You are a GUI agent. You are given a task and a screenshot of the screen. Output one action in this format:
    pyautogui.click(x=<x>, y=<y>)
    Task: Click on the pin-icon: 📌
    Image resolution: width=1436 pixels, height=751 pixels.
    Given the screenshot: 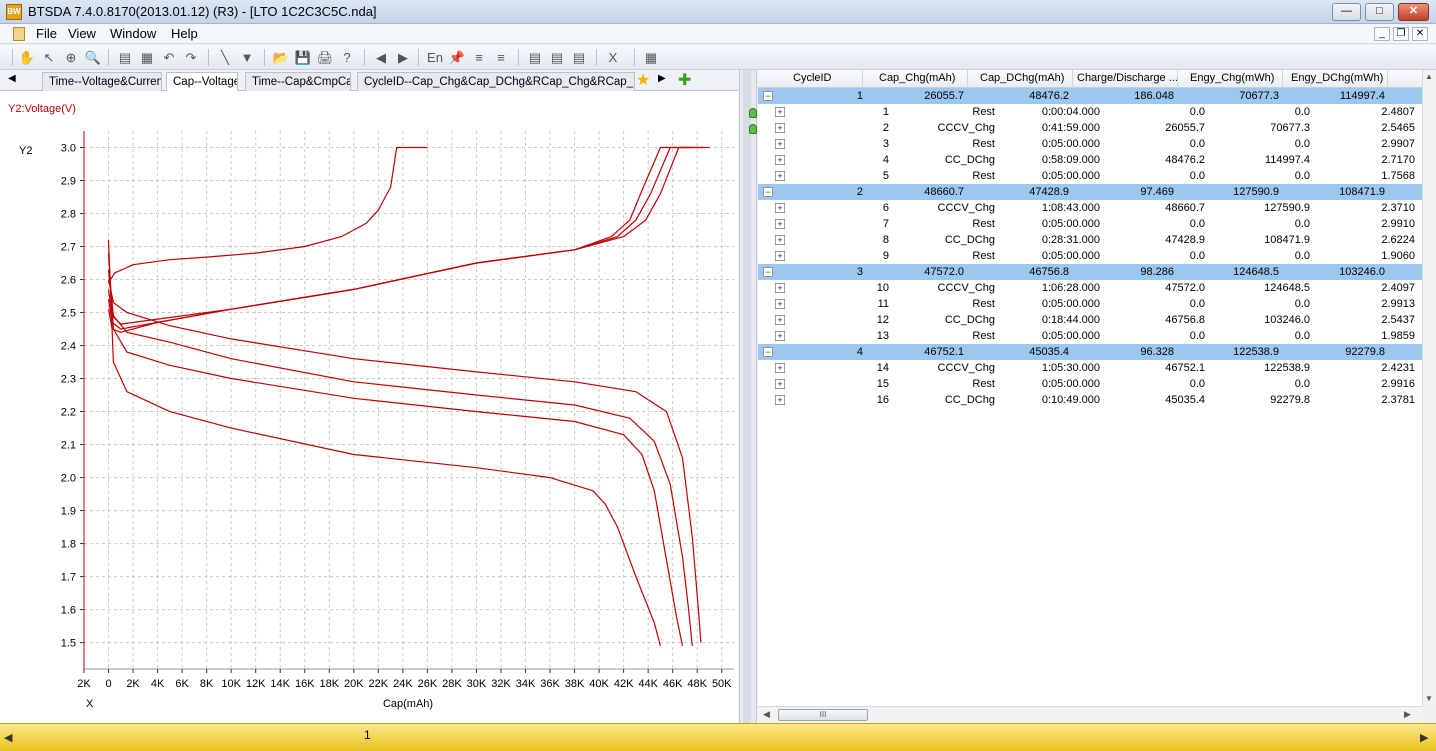 What is the action you would take?
    pyautogui.click(x=457, y=57)
    